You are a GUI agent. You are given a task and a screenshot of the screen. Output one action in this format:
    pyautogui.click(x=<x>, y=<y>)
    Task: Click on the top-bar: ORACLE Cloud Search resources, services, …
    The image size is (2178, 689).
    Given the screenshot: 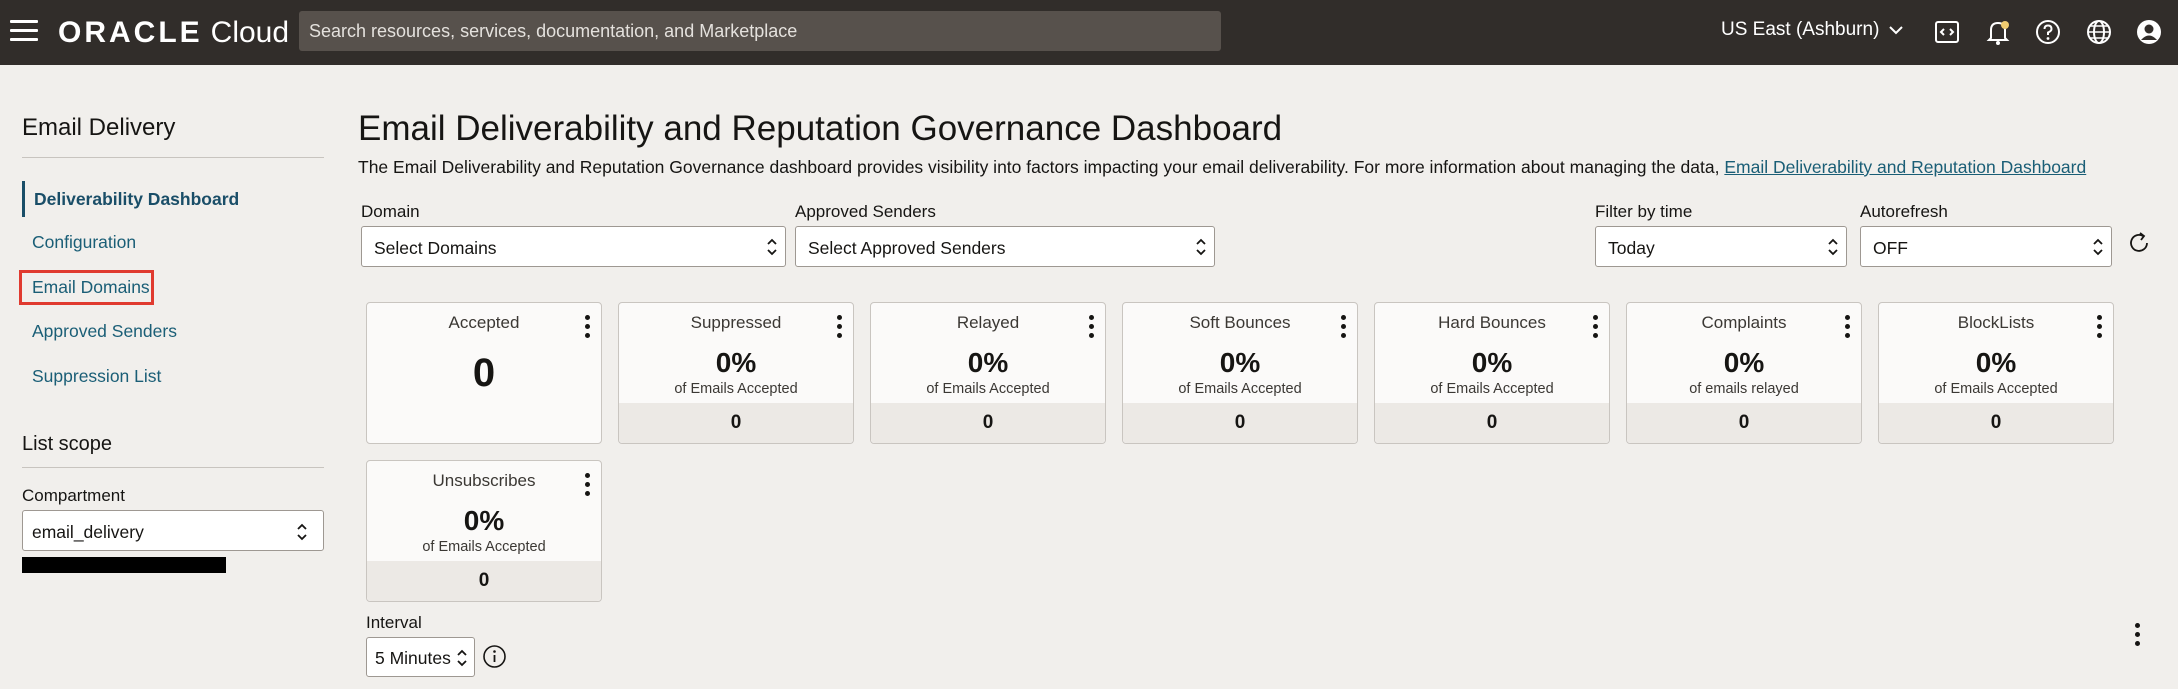 What is the action you would take?
    pyautogui.click(x=1089, y=32)
    